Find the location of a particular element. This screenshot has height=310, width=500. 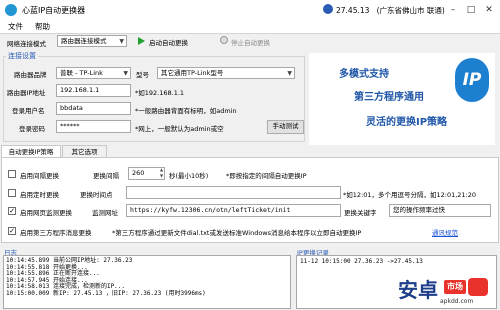

keyword-input: 您的操作频率过快 is located at coordinates (440, 210).